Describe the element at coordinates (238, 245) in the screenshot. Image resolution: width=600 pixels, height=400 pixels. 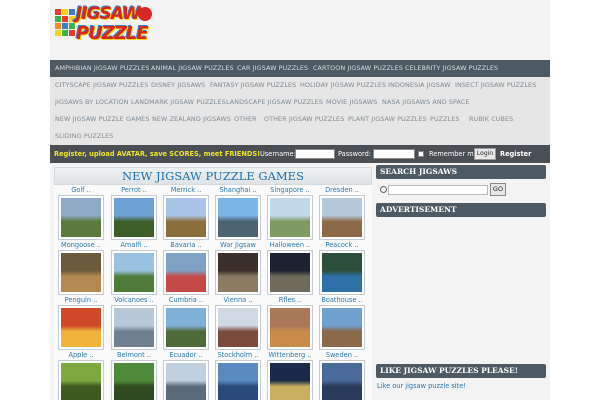
I see `puzzle-title-link: War Jigsaw` at that location.